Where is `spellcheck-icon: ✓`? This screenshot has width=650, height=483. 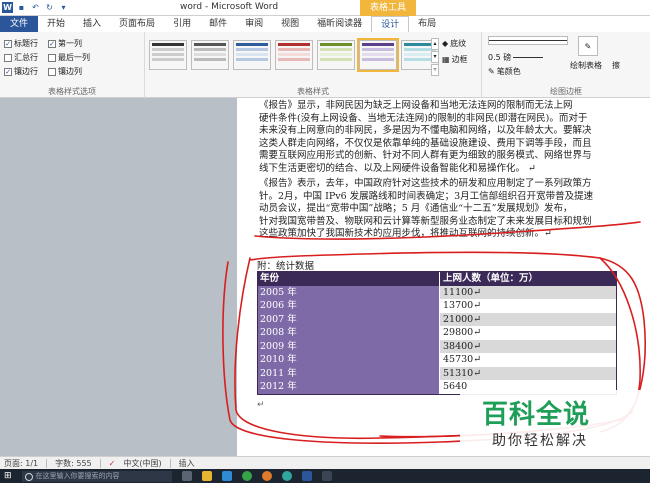 spellcheck-icon: ✓ is located at coordinates (112, 463).